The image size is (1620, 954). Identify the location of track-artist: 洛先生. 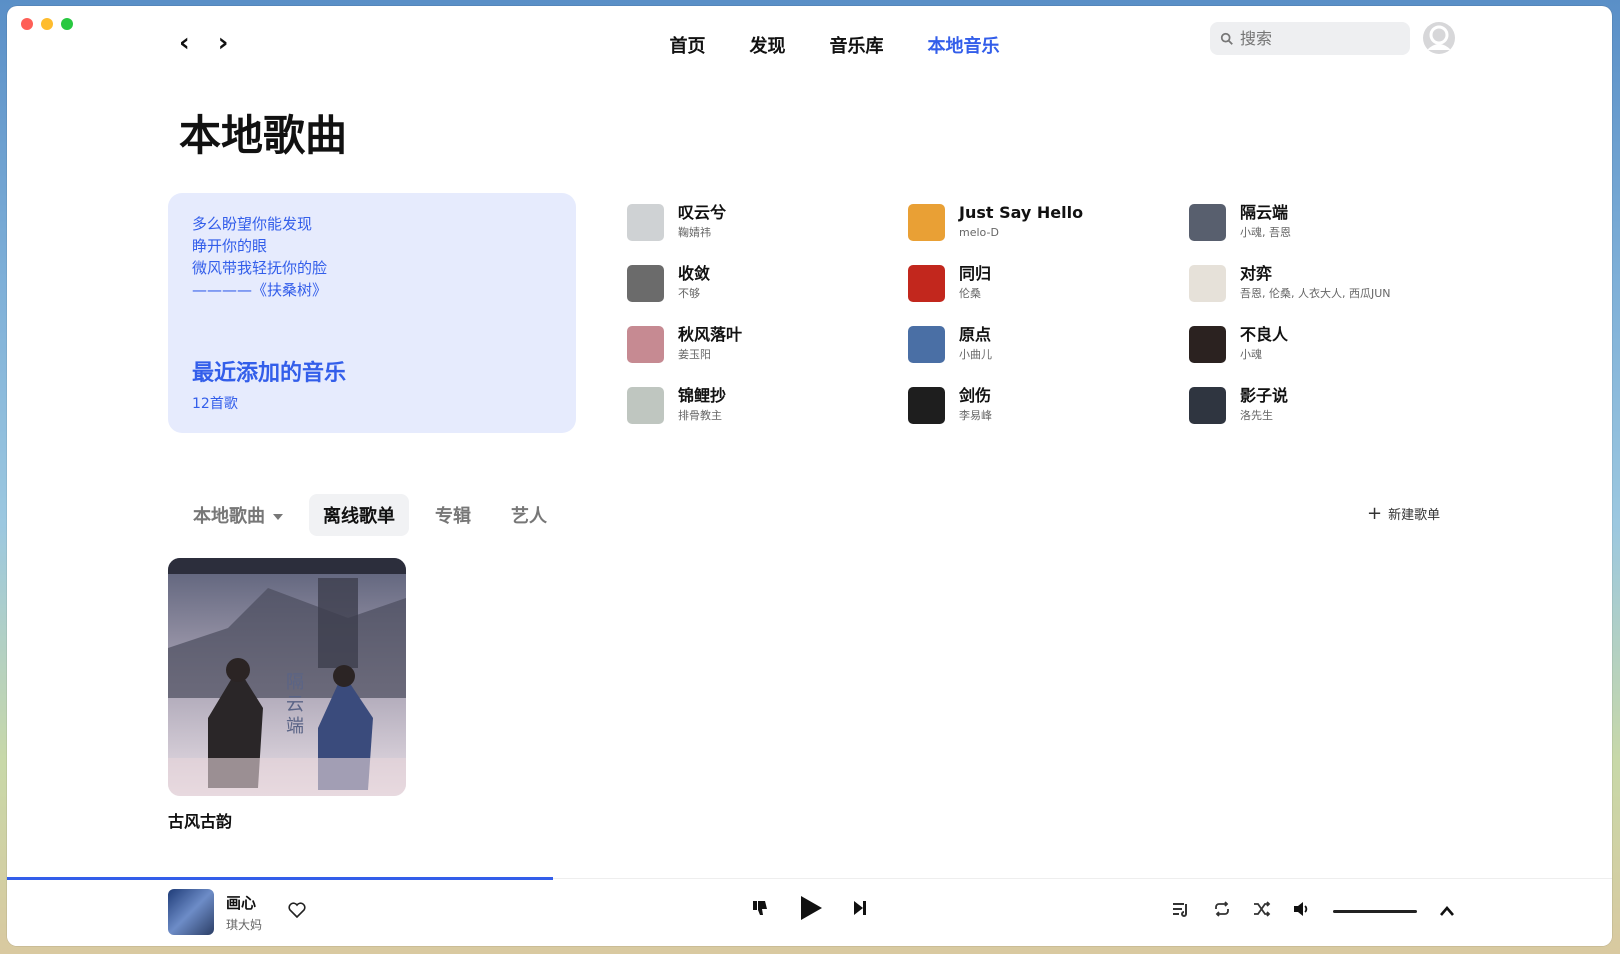
(1264, 416).